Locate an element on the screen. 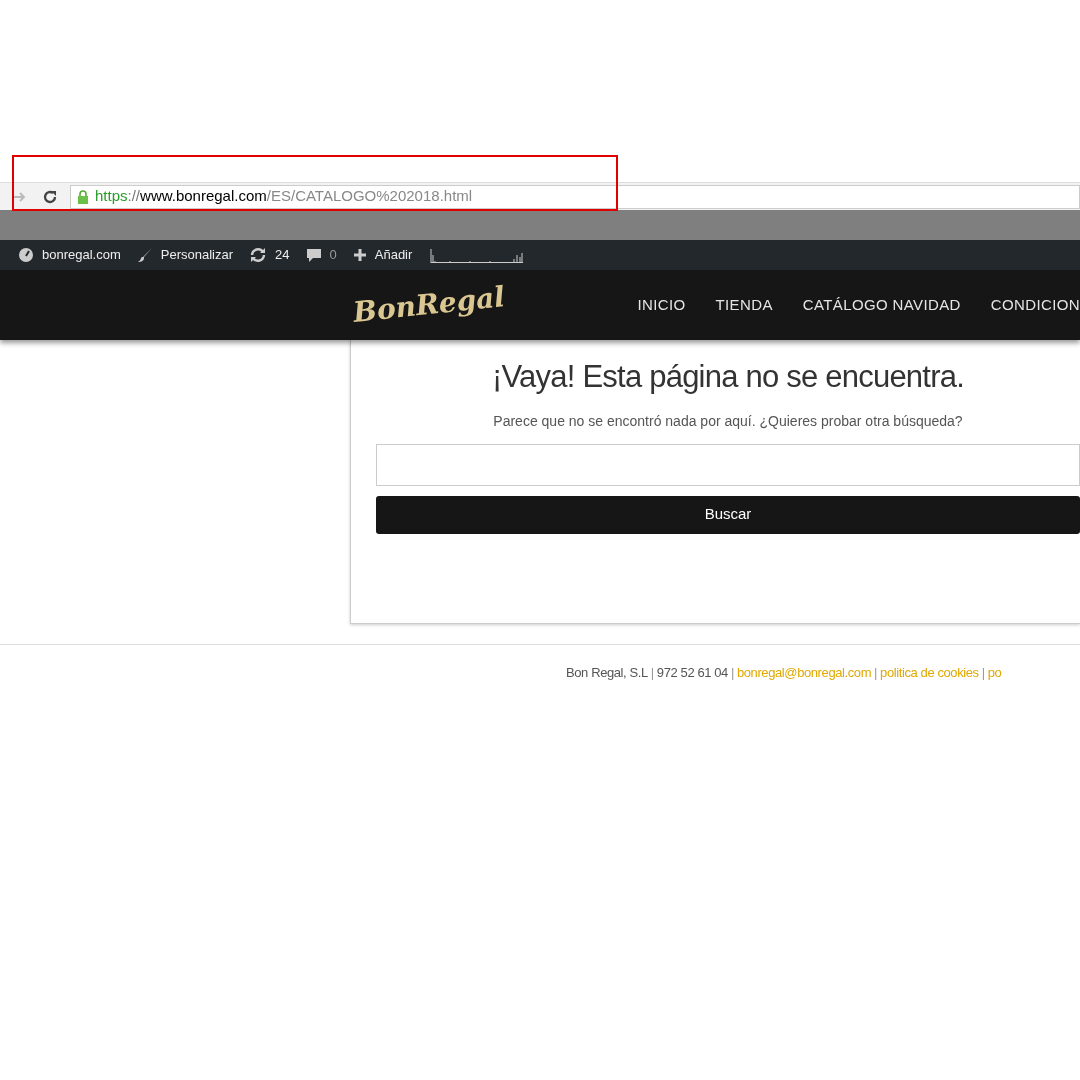 The width and height of the screenshot is (1080, 1080). lock-icon is located at coordinates (83, 196).